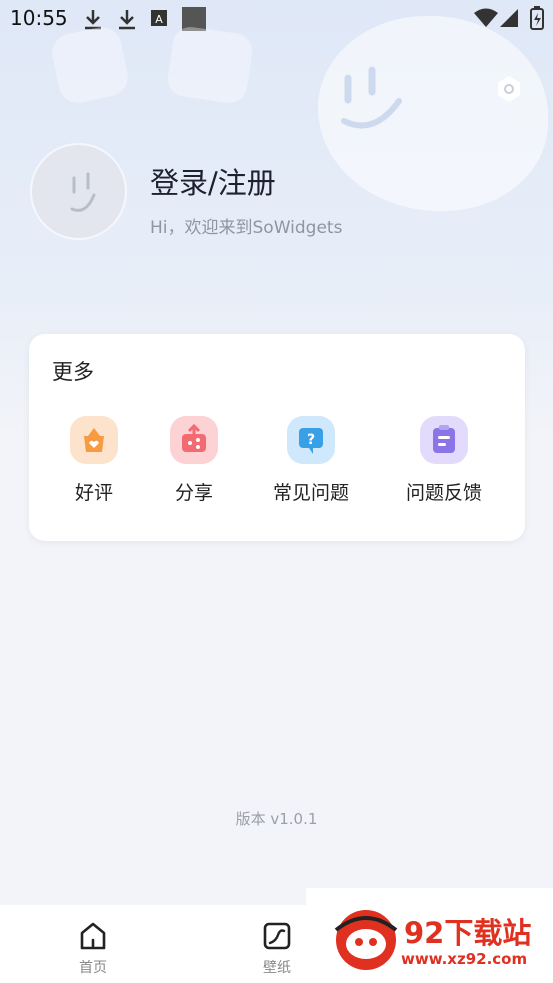  I want to click on share-icon, so click(194, 440).